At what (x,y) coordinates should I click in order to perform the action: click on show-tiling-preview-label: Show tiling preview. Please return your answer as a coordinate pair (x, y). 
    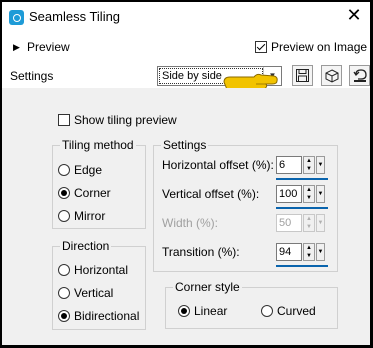
    Looking at the image, I should click on (125, 120).